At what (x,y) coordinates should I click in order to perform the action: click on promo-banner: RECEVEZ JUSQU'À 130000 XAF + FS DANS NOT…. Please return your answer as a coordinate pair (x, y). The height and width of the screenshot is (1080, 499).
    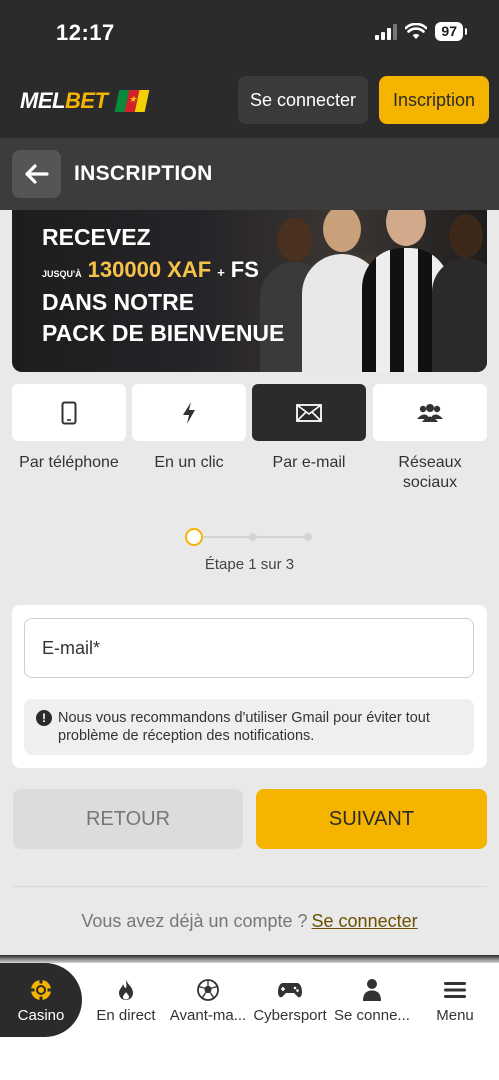
    Looking at the image, I should click on (249, 291).